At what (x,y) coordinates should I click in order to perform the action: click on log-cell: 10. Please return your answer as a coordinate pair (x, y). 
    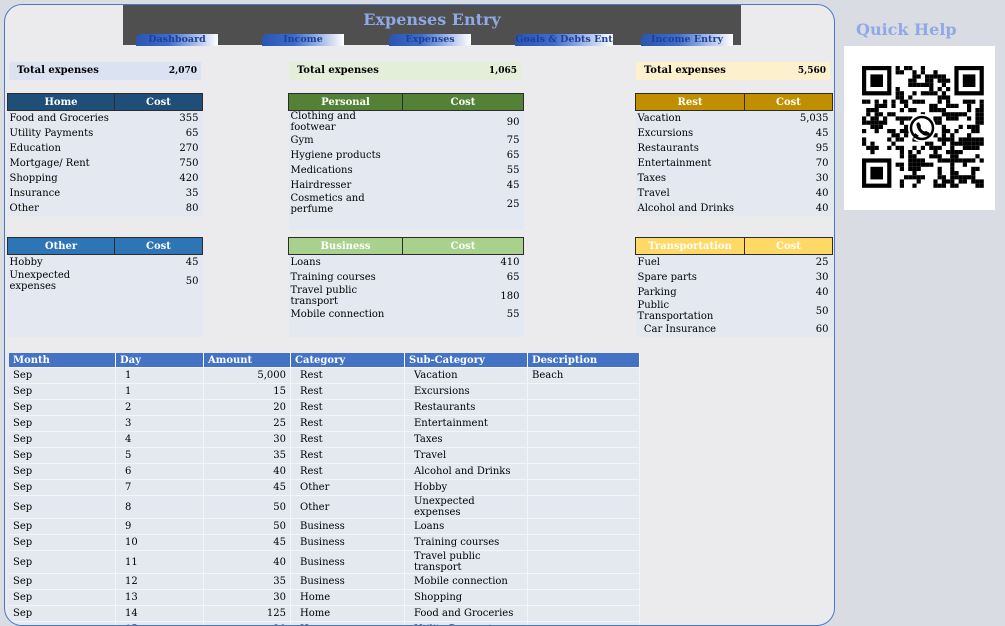
    Looking at the image, I should click on (160, 543).